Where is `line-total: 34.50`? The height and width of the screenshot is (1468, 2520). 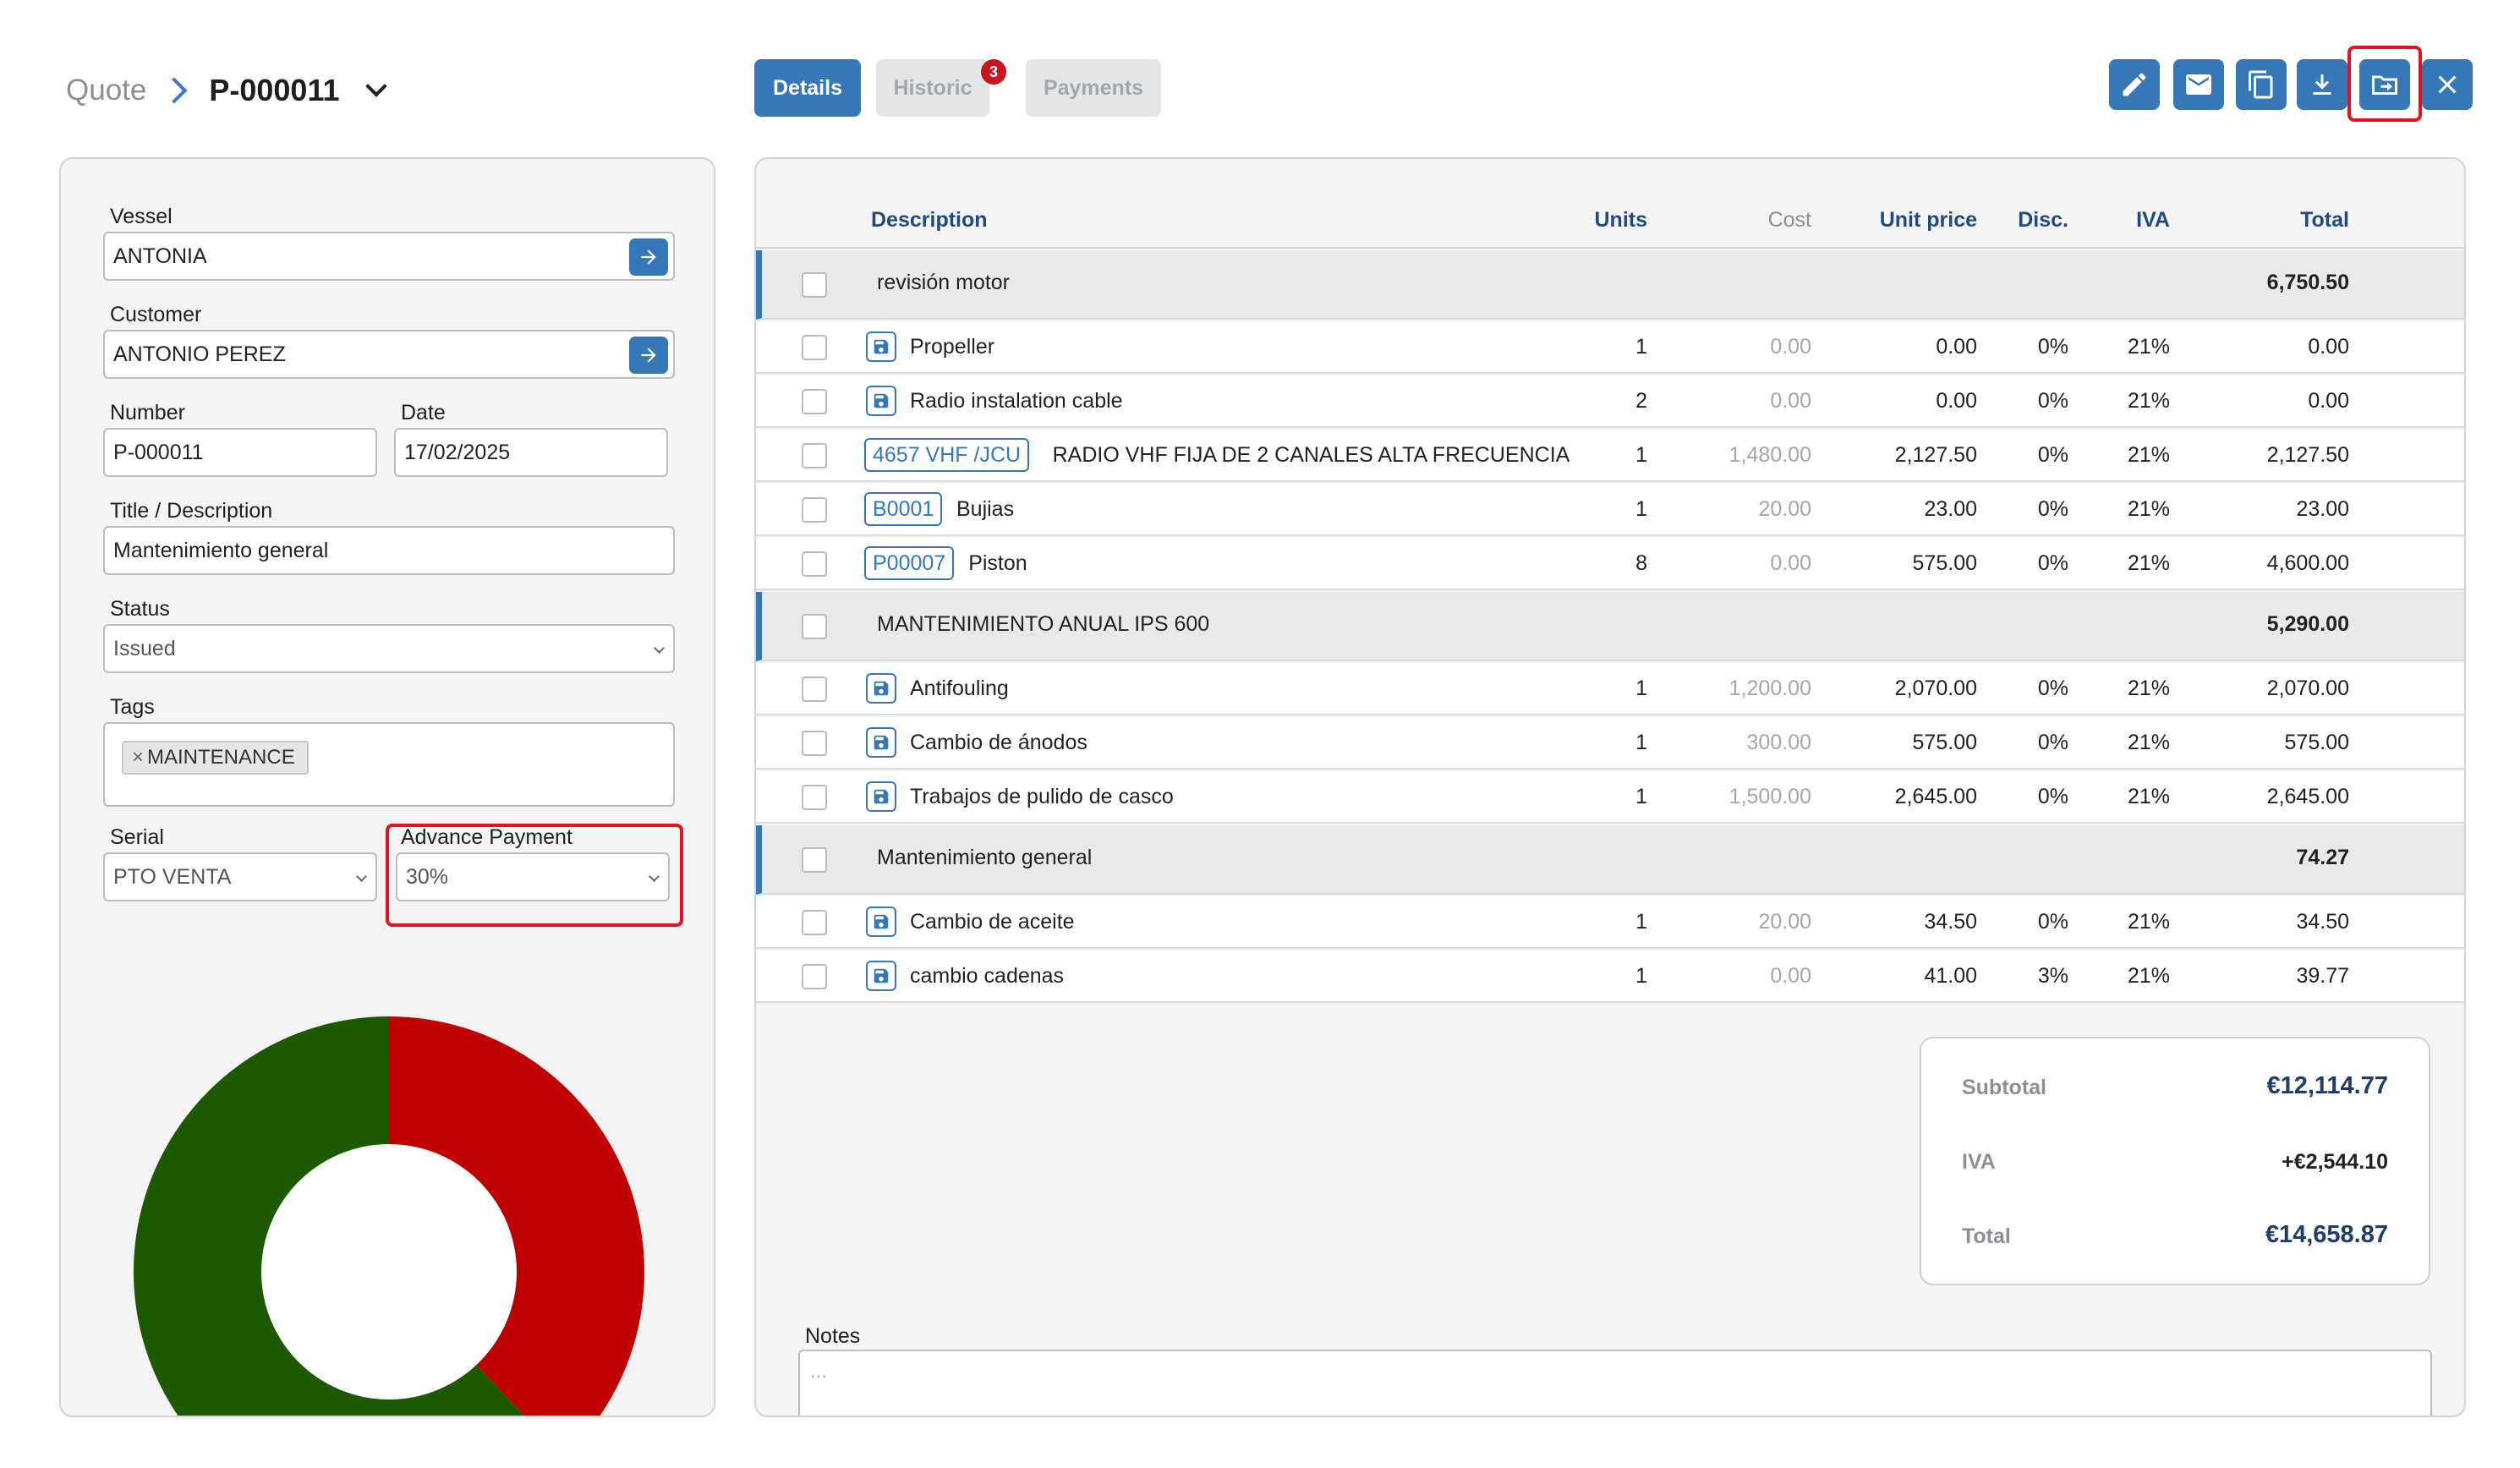 line-total: 34.50 is located at coordinates (2322, 922).